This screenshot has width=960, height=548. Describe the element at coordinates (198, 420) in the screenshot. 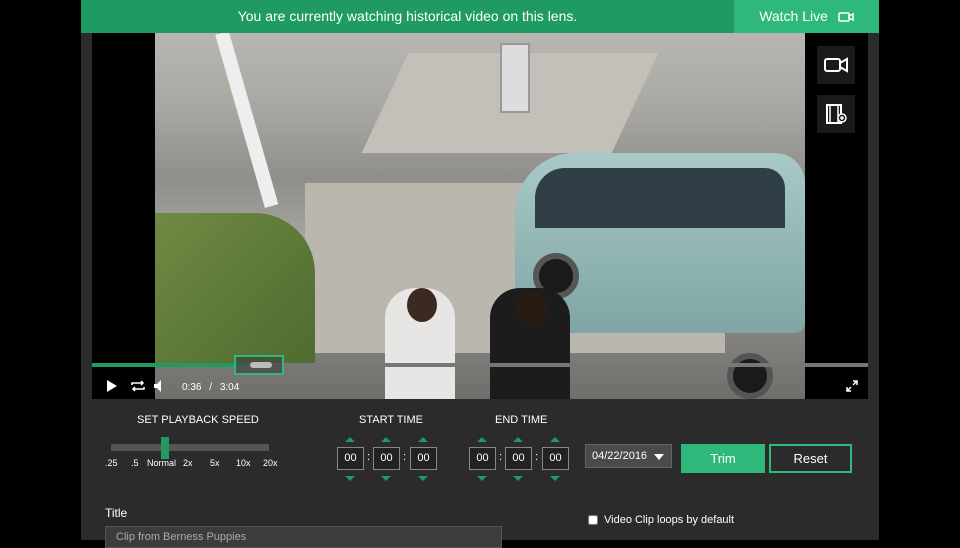

I see `speed-label: SET PLAYBACK SPEED` at that location.